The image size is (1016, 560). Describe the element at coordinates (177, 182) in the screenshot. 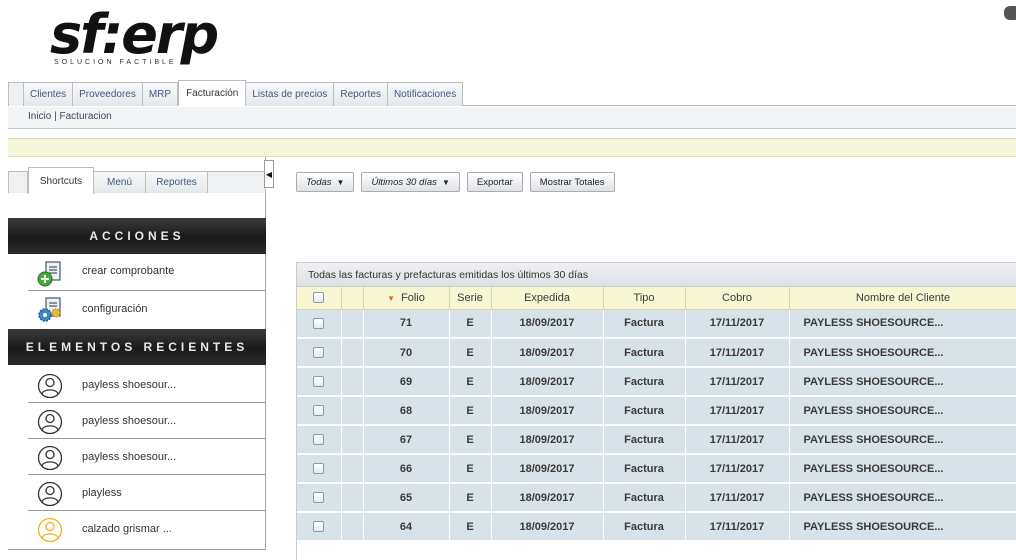

I see `panel-tab-reports: Reportes` at that location.